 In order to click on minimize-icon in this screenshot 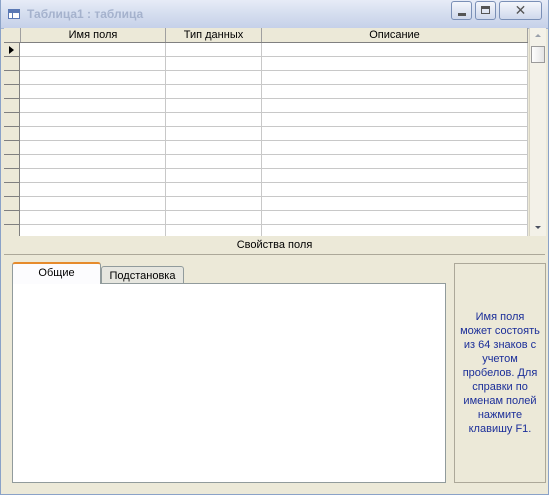, I will do `click(462, 14)`.